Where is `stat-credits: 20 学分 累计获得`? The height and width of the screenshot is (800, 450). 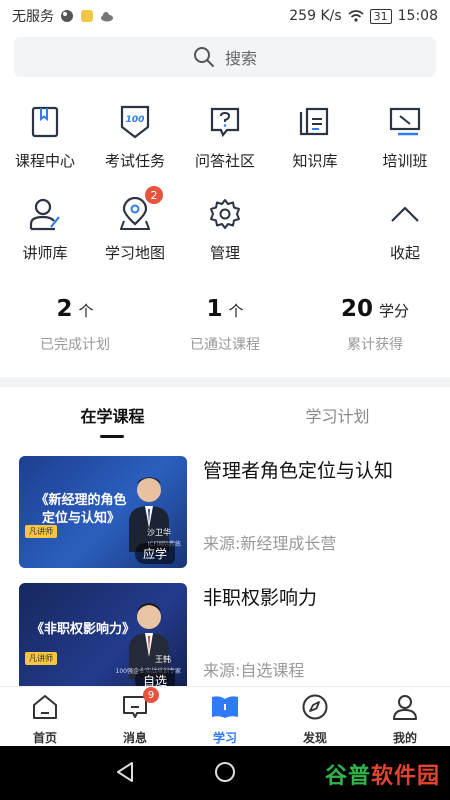 stat-credits: 20 学分 累计获得 is located at coordinates (375, 328).